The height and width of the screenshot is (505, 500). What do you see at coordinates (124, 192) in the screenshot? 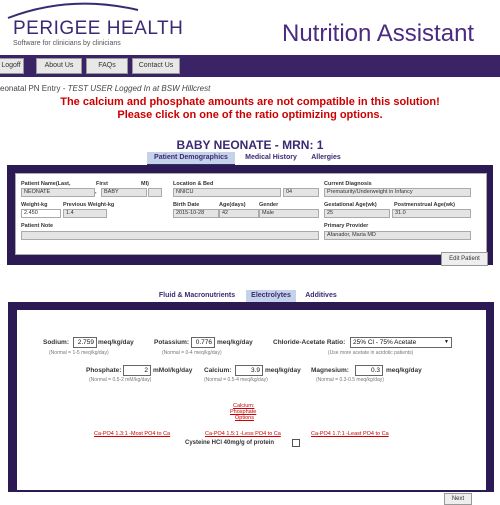
I see `first-name-field: BABY` at bounding box center [124, 192].